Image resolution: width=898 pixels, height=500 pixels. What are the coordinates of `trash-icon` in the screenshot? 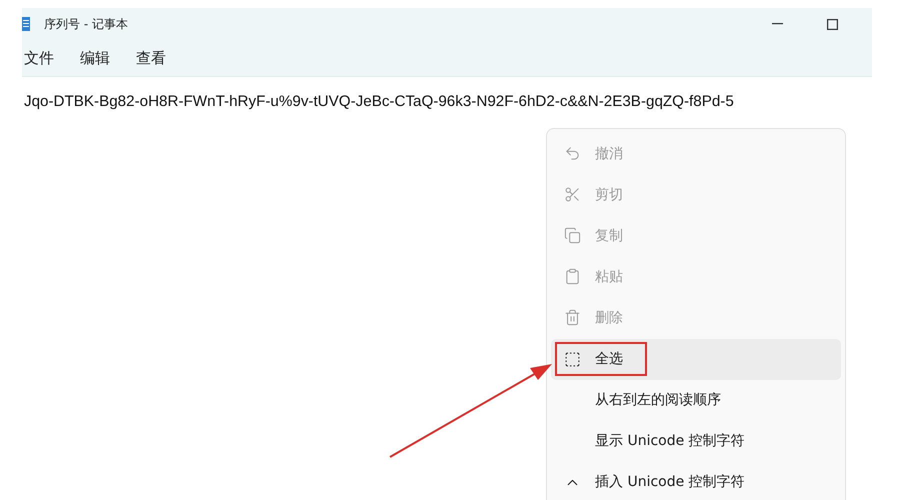 It's located at (572, 317).